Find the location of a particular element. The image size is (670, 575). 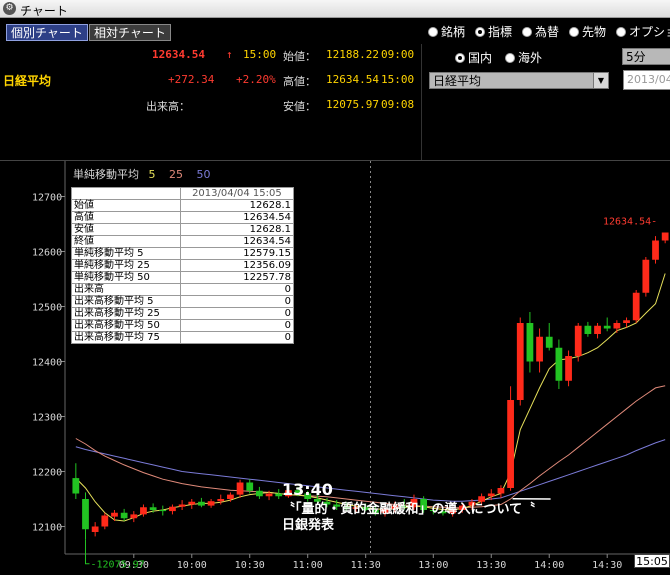

table-row: 安値 12628.1 is located at coordinates (183, 229).